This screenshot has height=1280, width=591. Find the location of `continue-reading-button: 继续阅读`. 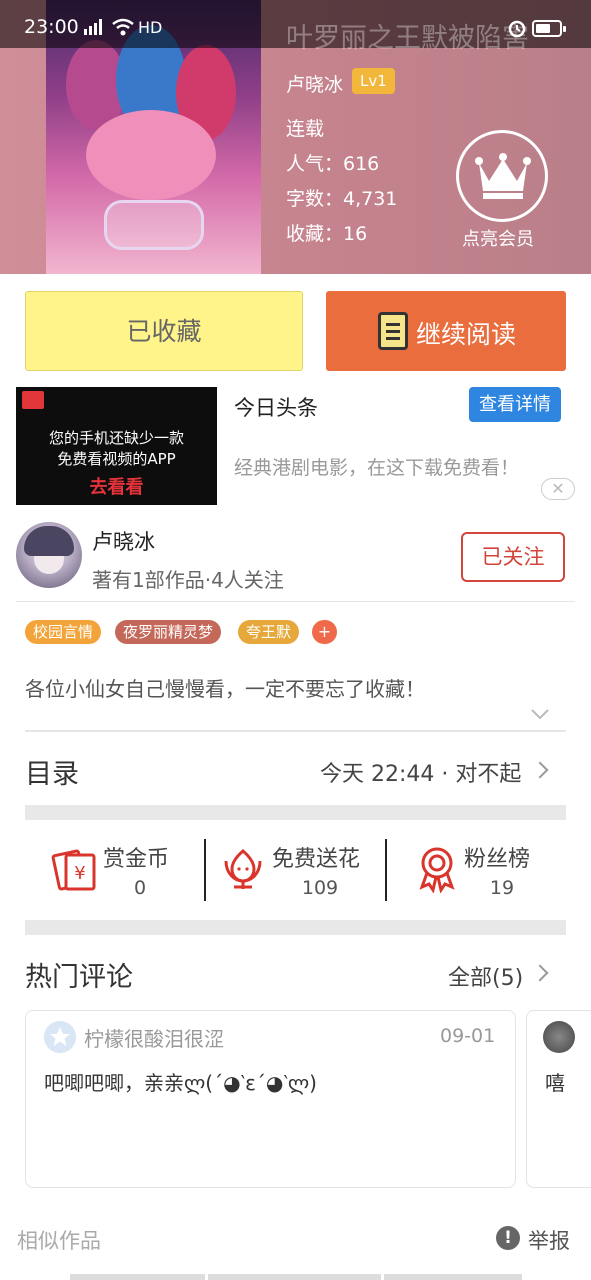

continue-reading-button: 继续阅读 is located at coordinates (446, 331).